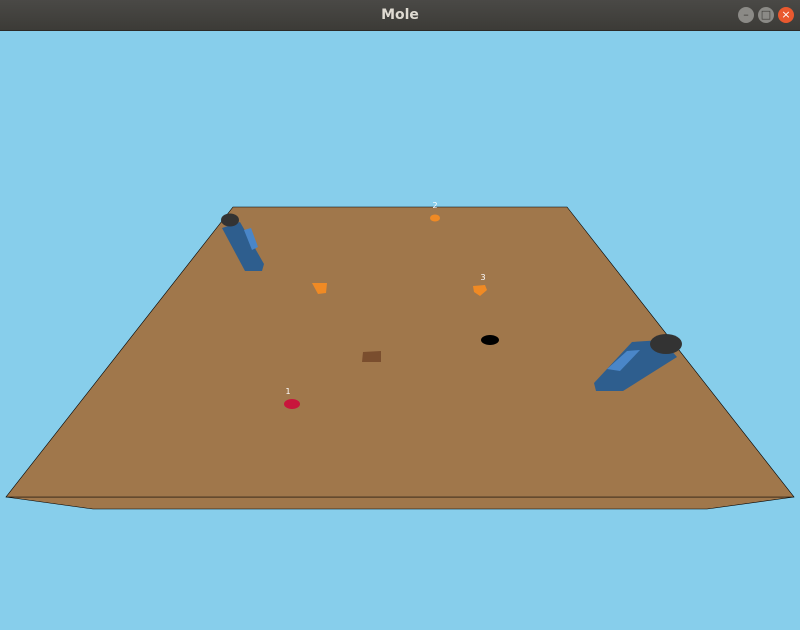 The image size is (800, 630). I want to click on marker-1-label: 1, so click(287, 391).